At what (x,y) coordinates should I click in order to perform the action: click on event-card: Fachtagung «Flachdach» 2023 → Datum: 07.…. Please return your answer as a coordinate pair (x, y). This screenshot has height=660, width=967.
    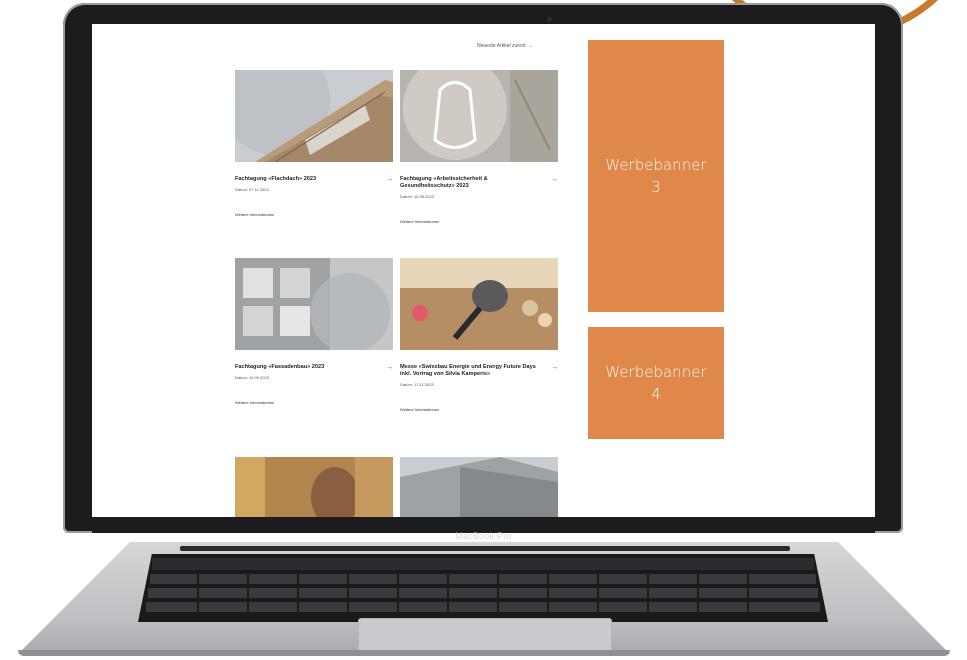
    Looking at the image, I should click on (314, 143).